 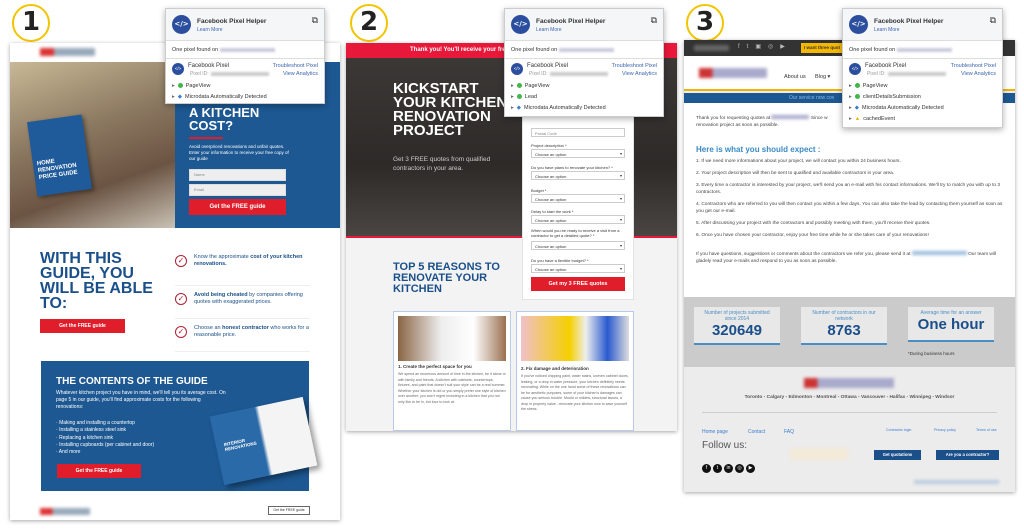 What do you see at coordinates (369, 23) in the screenshot?
I see `step-number-2: 2` at bounding box center [369, 23].